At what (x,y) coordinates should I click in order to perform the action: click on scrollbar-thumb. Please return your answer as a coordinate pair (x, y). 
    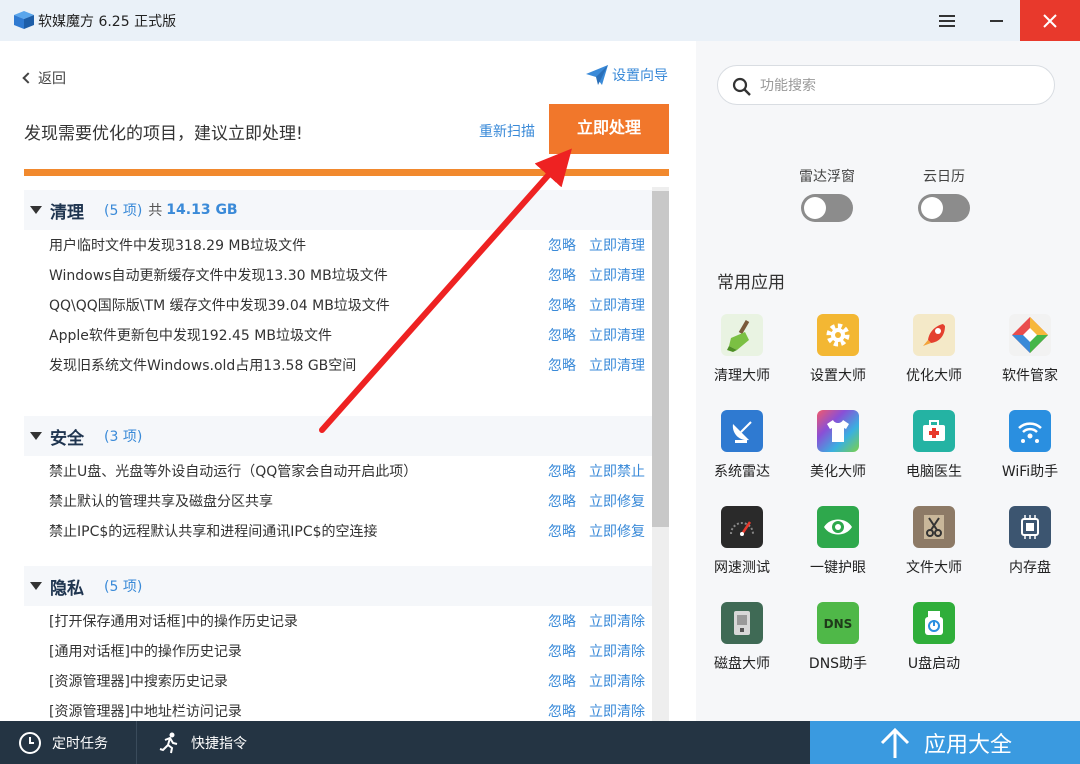
    Looking at the image, I should click on (660, 359).